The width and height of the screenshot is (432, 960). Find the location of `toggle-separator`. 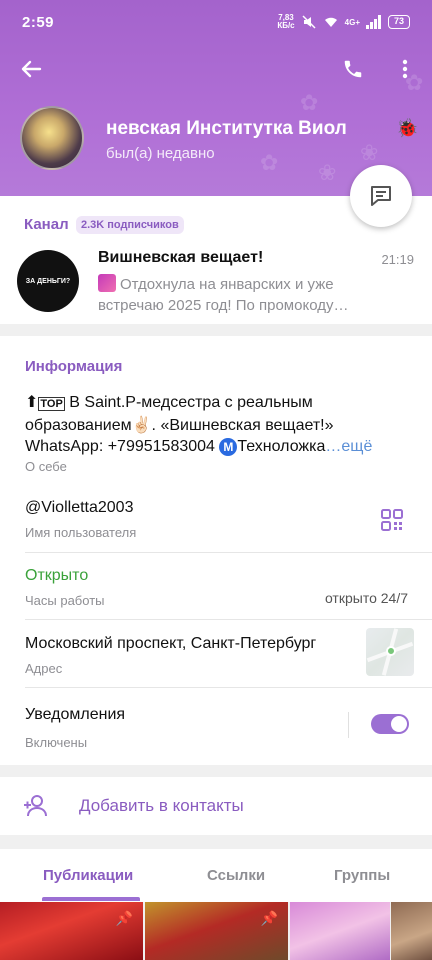

toggle-separator is located at coordinates (348, 725).